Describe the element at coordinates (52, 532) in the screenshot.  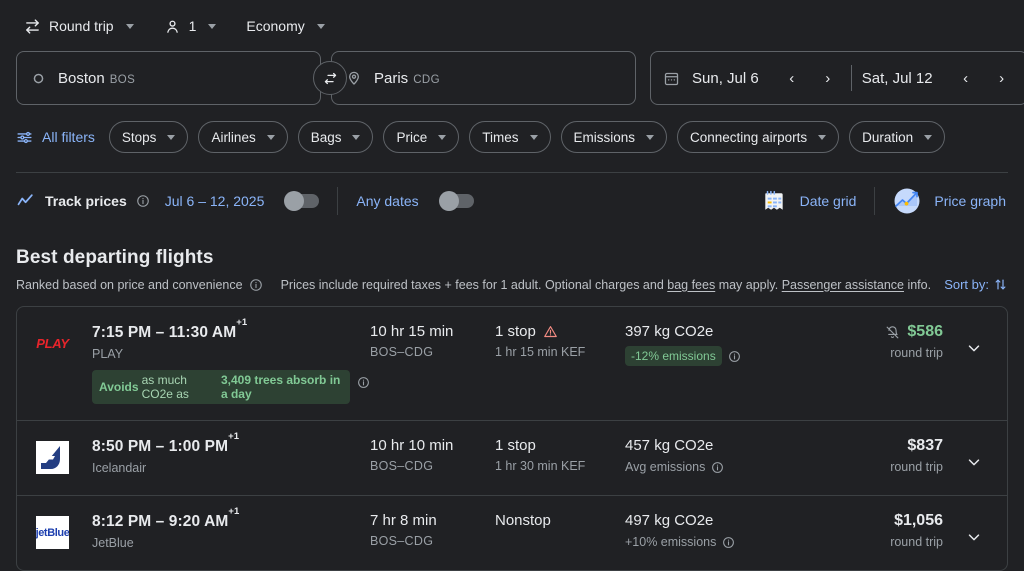
I see `jetblue-logo-text: jetBlue` at that location.